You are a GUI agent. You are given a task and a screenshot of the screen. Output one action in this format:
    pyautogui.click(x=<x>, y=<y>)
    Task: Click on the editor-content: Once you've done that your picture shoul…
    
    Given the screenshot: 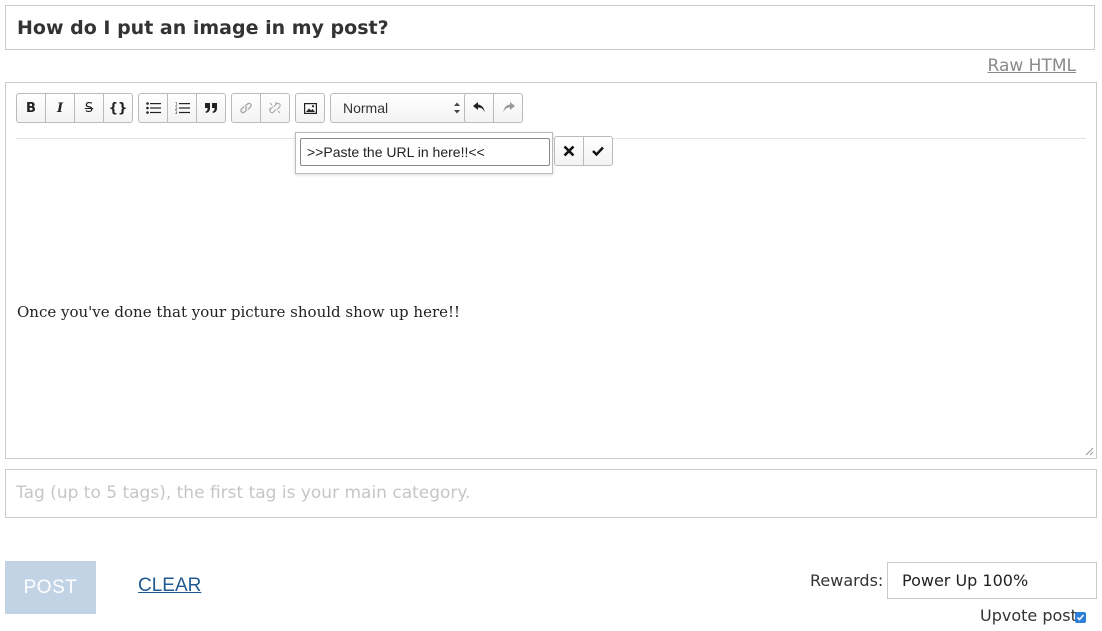 What is the action you would take?
    pyautogui.click(x=238, y=312)
    